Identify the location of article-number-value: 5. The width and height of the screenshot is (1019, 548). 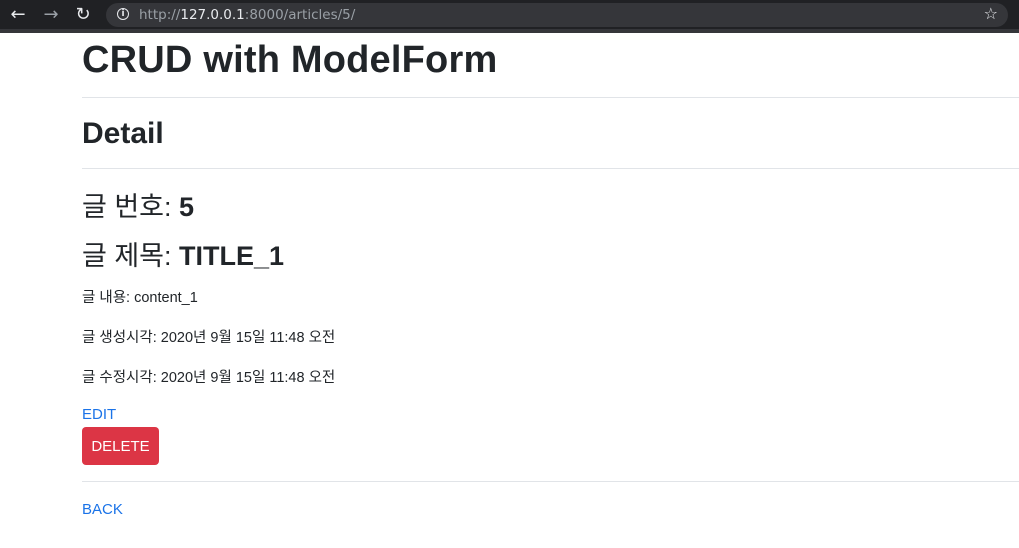
(187, 207).